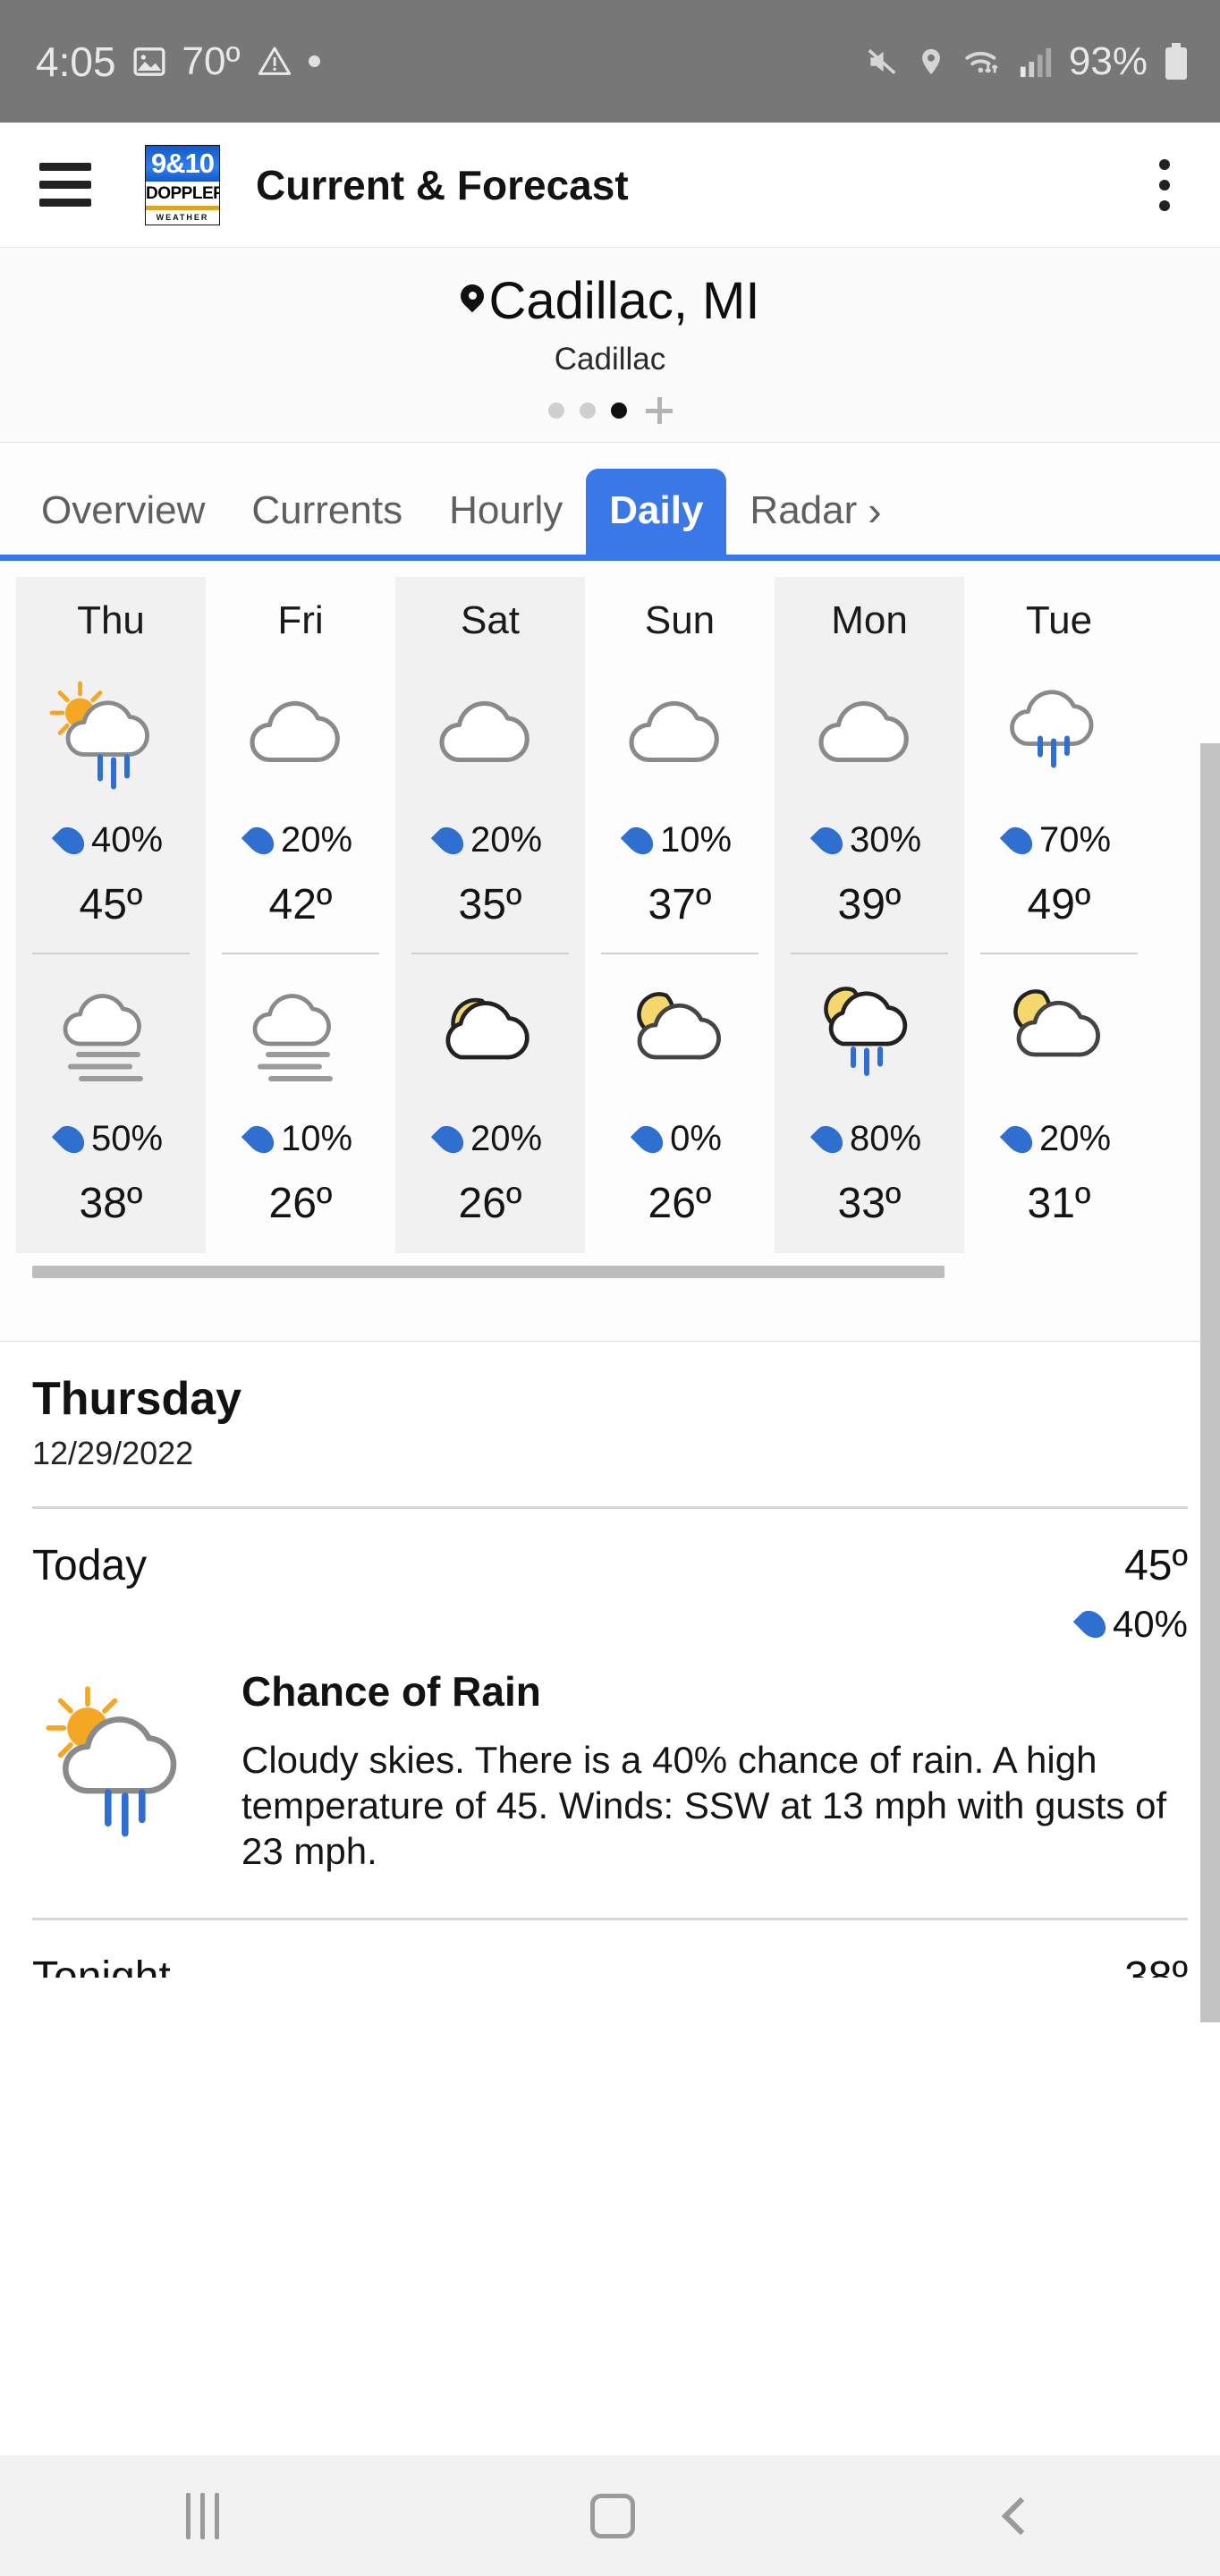 The width and height of the screenshot is (1220, 2576). What do you see at coordinates (111, 734) in the screenshot?
I see `sun-cloud-rain-icon` at bounding box center [111, 734].